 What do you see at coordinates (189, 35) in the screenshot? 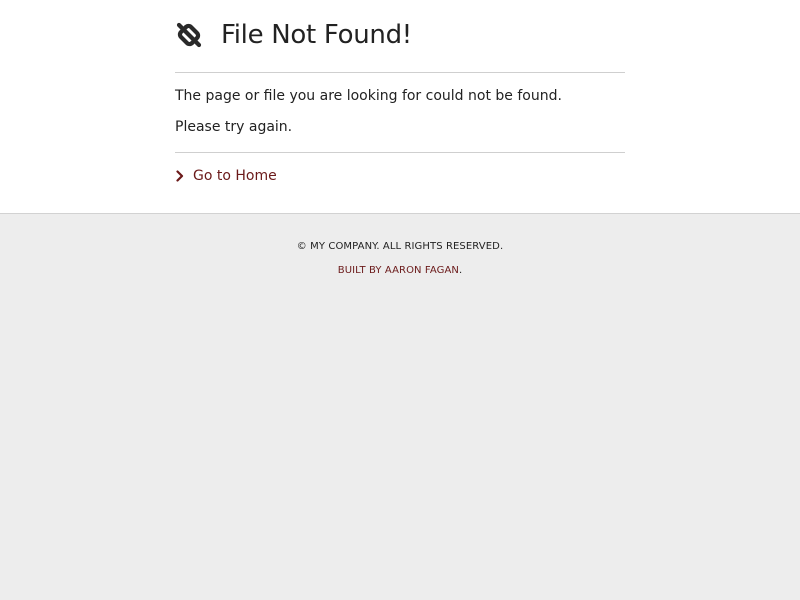
I see `broken-link-icon` at bounding box center [189, 35].